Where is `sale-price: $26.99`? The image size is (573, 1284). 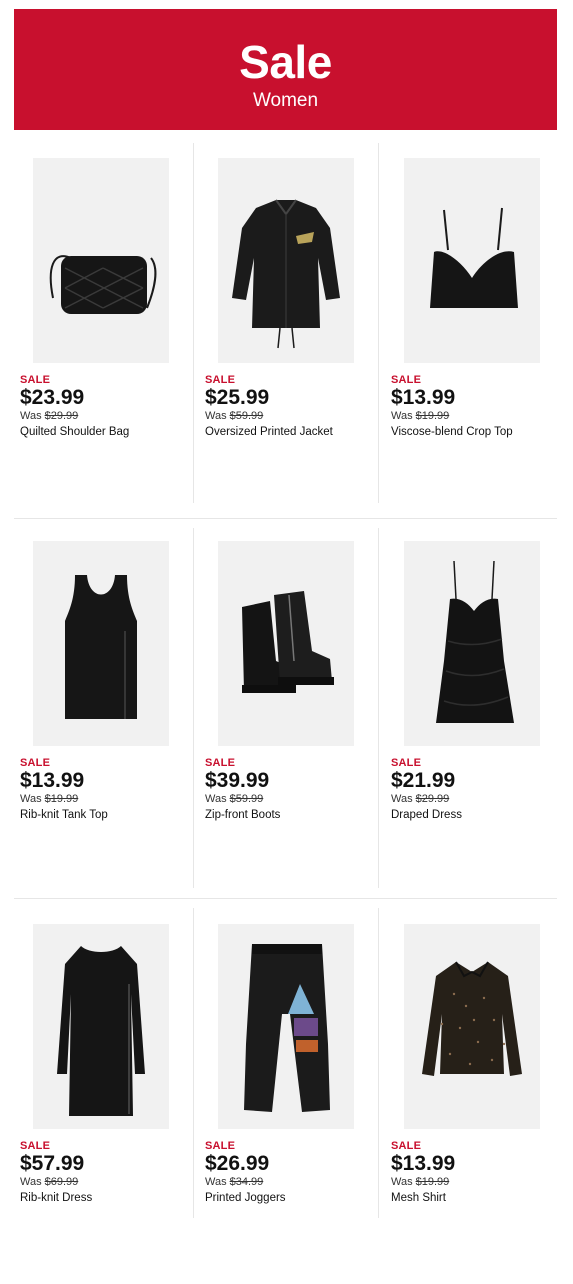 sale-price: $26.99 is located at coordinates (237, 1163).